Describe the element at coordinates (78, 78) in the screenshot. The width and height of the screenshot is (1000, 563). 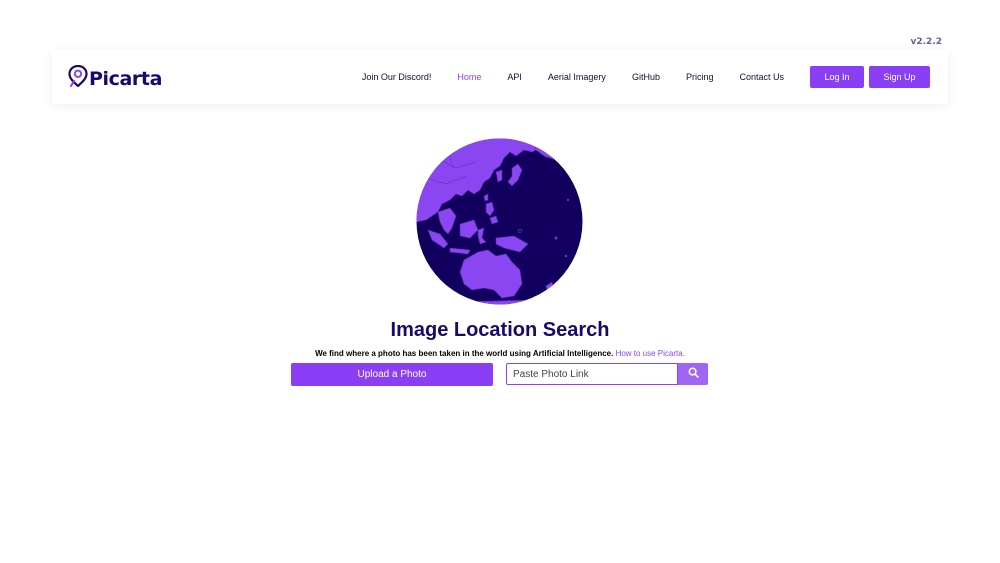
I see `map-pin-icon` at that location.